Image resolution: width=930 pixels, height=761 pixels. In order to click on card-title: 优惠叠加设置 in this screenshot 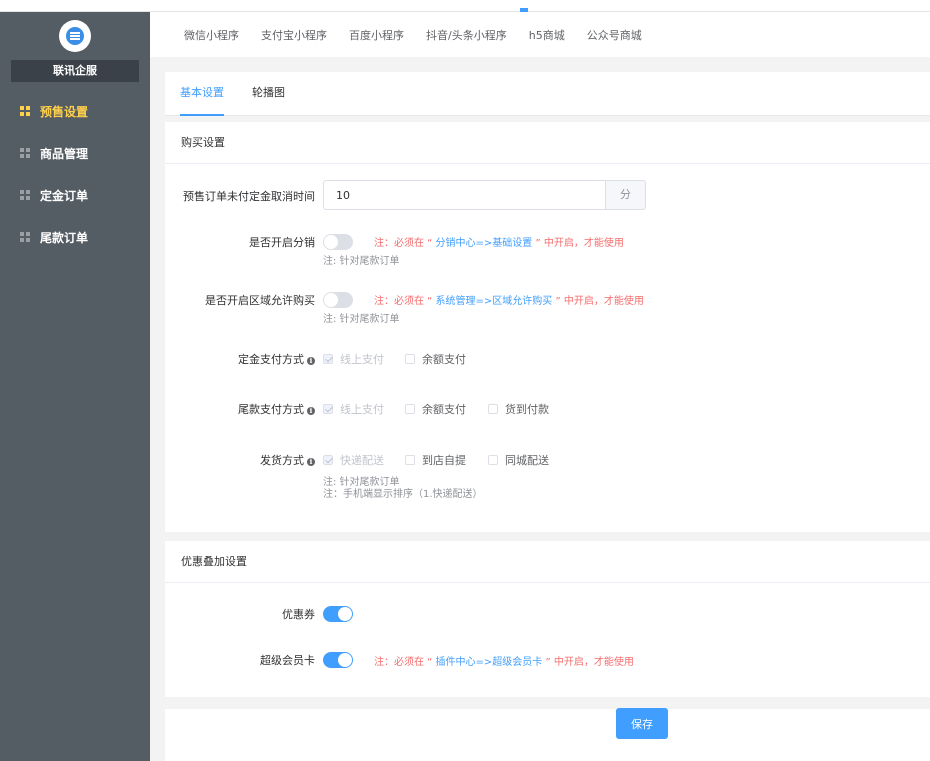, I will do `click(547, 562)`.